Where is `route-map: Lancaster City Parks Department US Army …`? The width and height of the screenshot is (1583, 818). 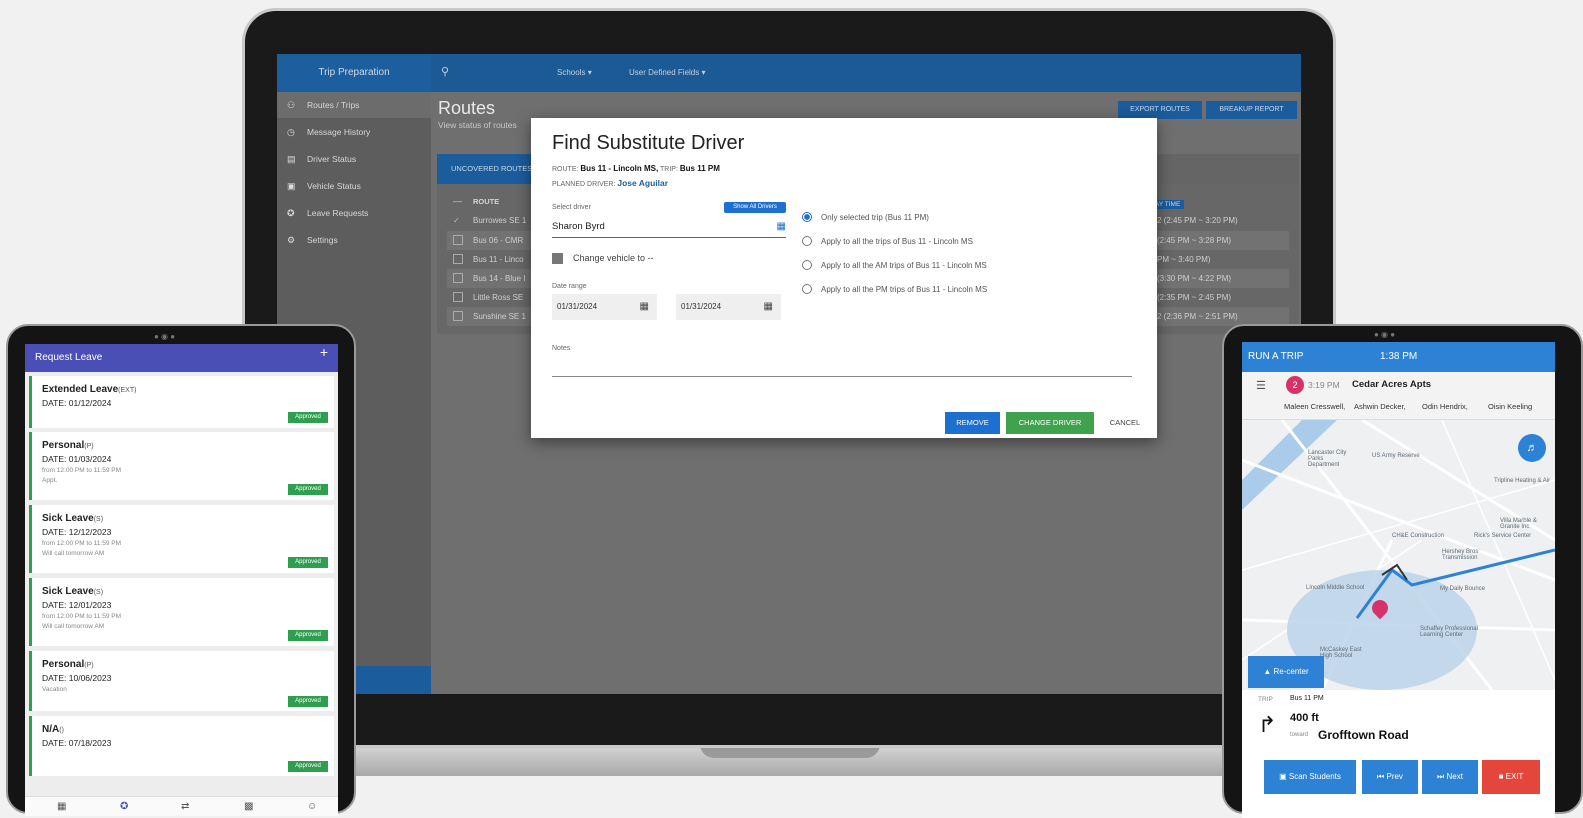 route-map: Lancaster City Parks Department US Army … is located at coordinates (1398, 555).